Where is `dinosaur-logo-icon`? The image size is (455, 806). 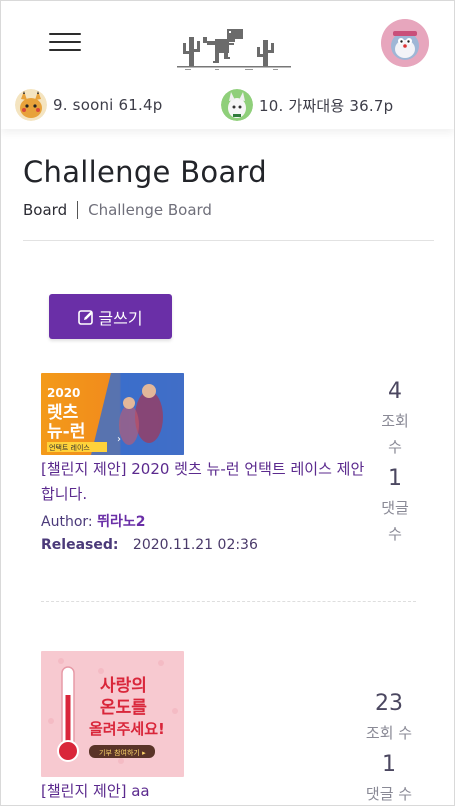 dinosaur-logo-icon is located at coordinates (234, 48).